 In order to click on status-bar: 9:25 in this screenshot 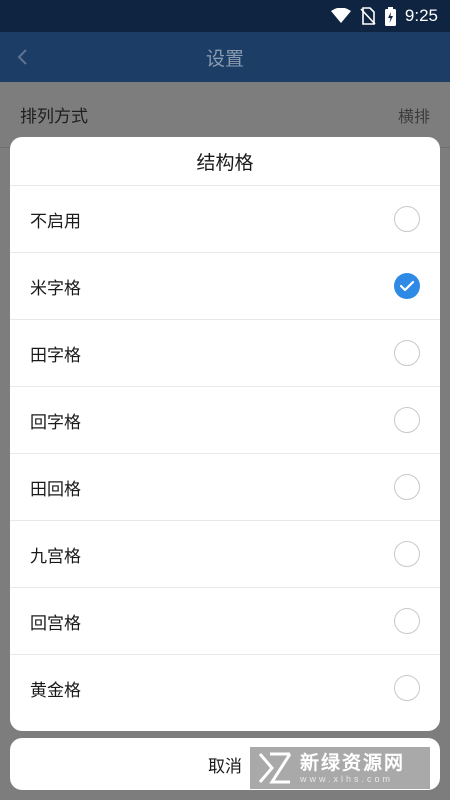, I will do `click(225, 16)`.